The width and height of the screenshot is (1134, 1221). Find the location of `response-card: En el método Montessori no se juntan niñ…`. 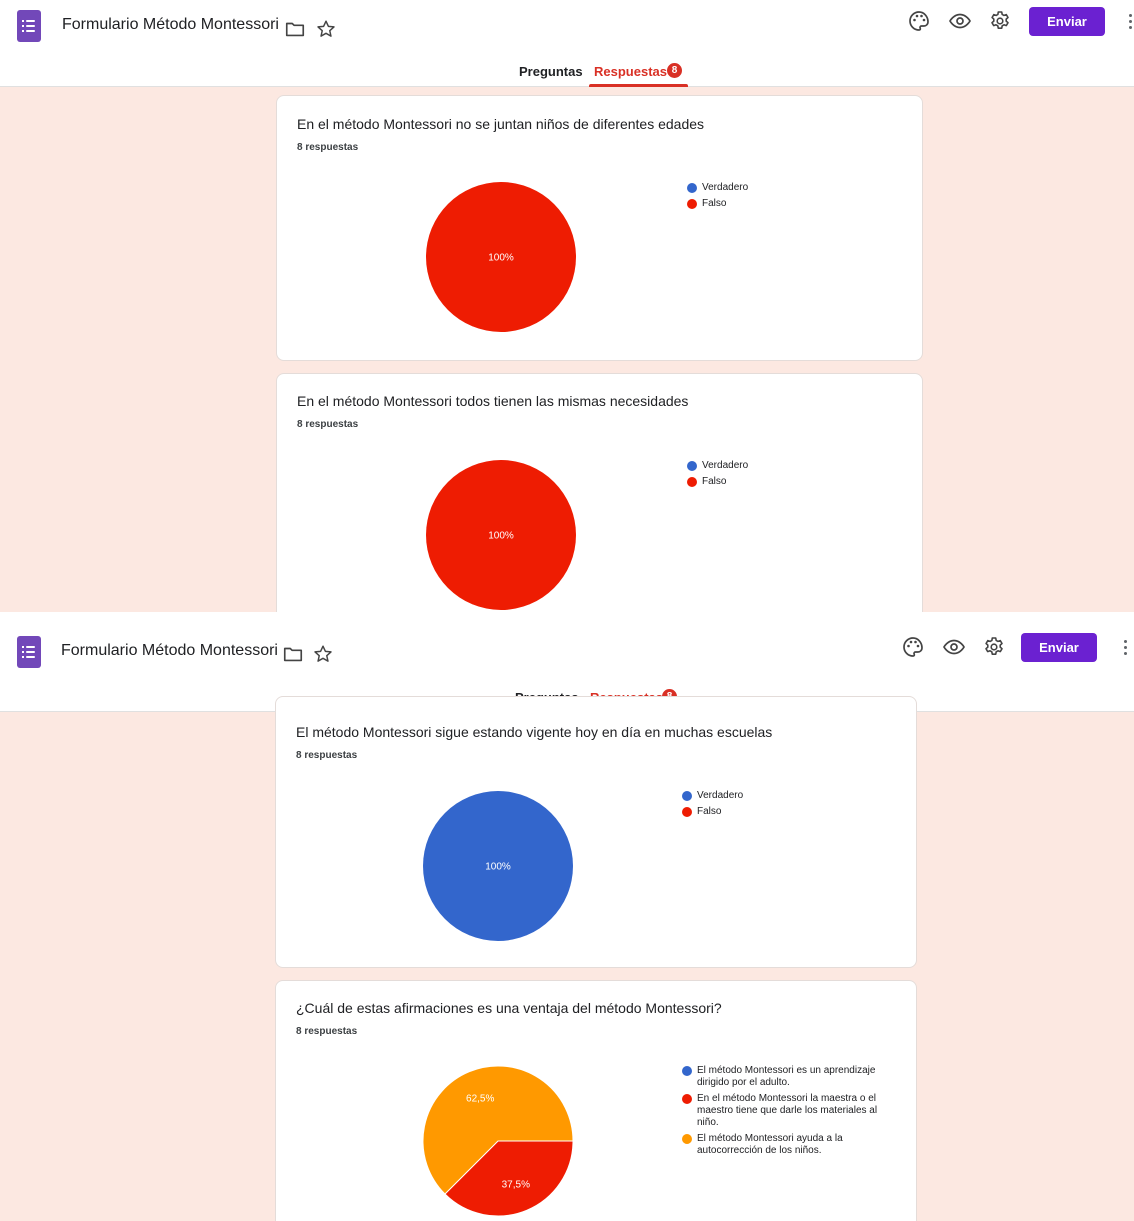

response-card: En el método Montessori no se juntan niñ… is located at coordinates (599, 228).